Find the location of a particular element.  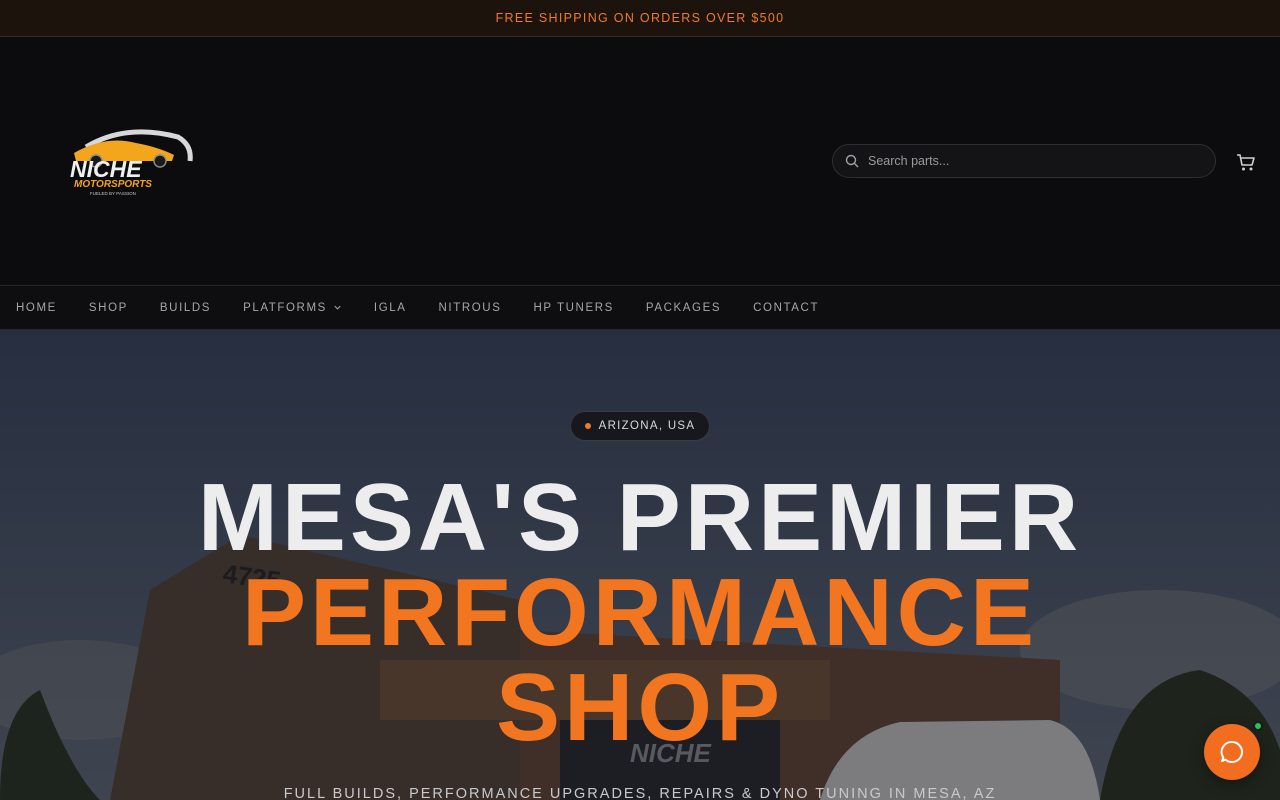

chat-button is located at coordinates (1232, 752).